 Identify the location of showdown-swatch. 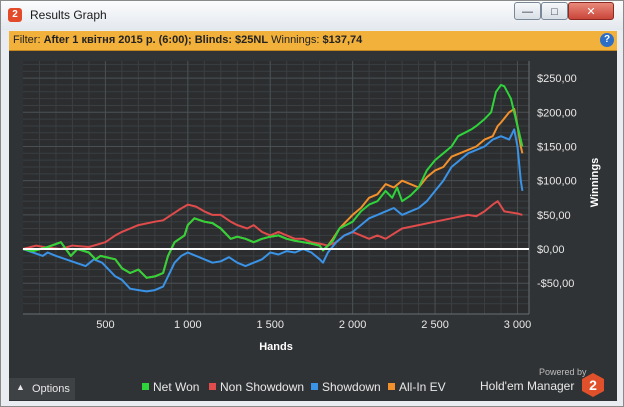
(314, 386).